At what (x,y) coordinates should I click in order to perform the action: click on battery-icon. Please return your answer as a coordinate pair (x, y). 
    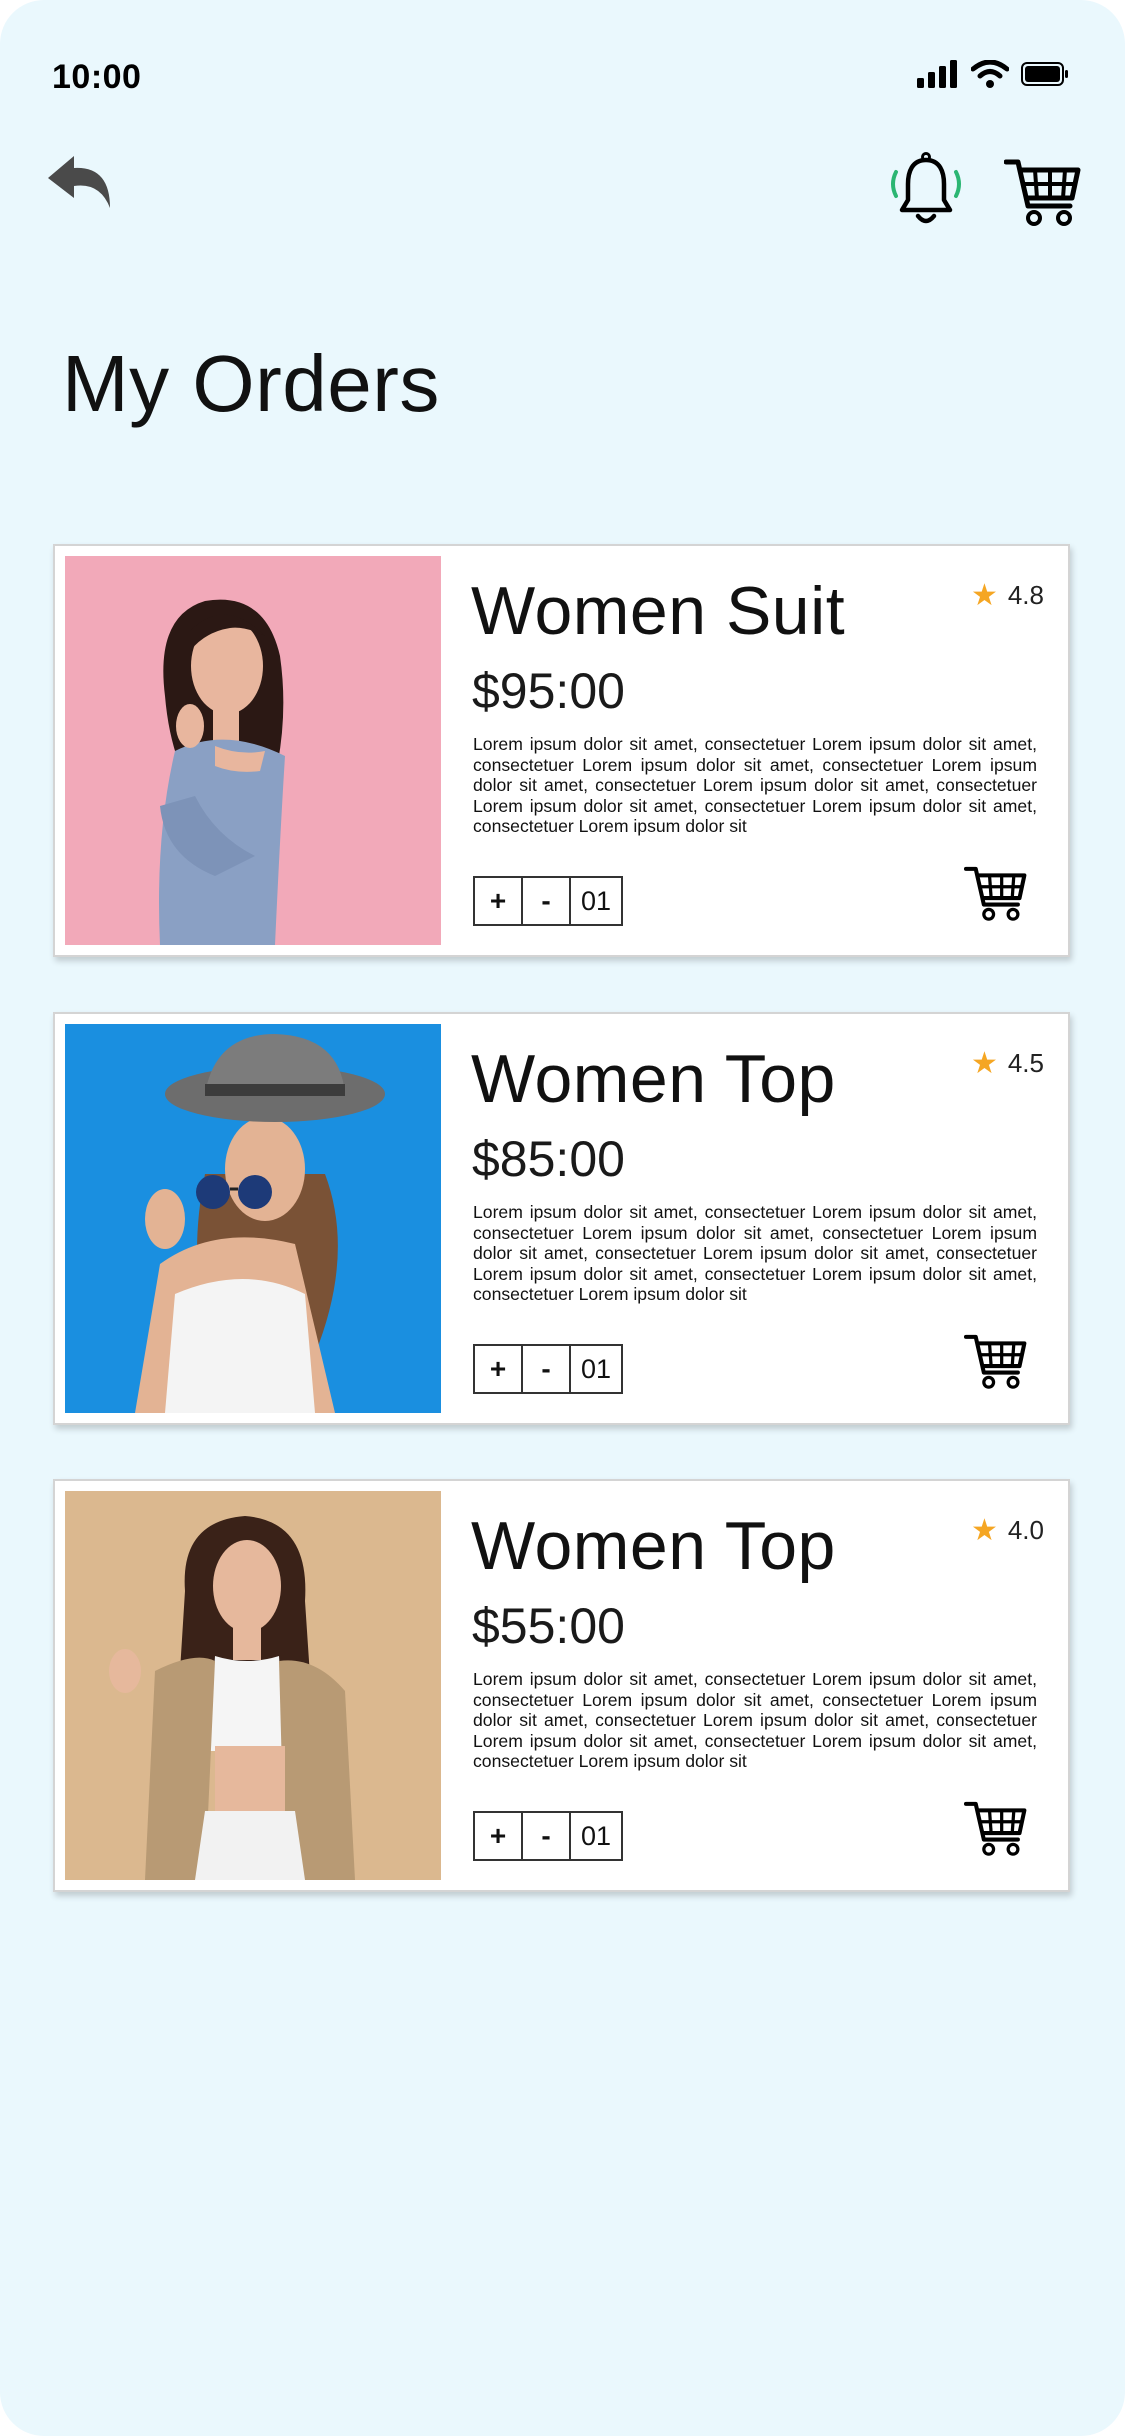
    Looking at the image, I should click on (1044, 74).